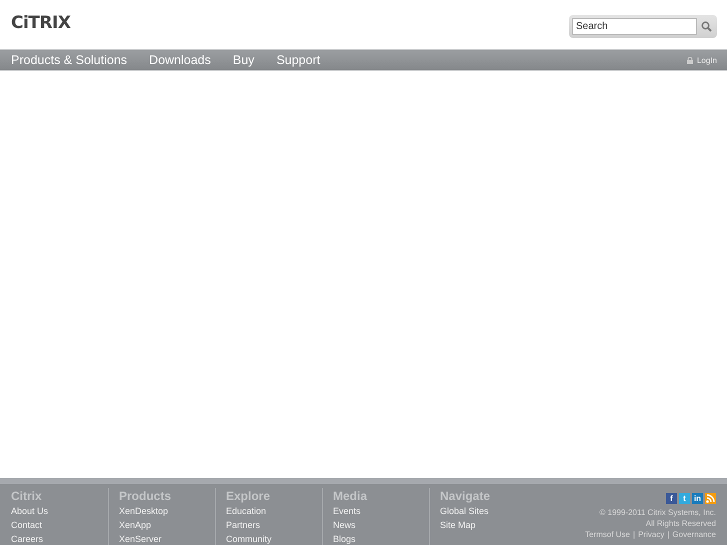  What do you see at coordinates (274, 538) in the screenshot?
I see `footer-link: Community` at bounding box center [274, 538].